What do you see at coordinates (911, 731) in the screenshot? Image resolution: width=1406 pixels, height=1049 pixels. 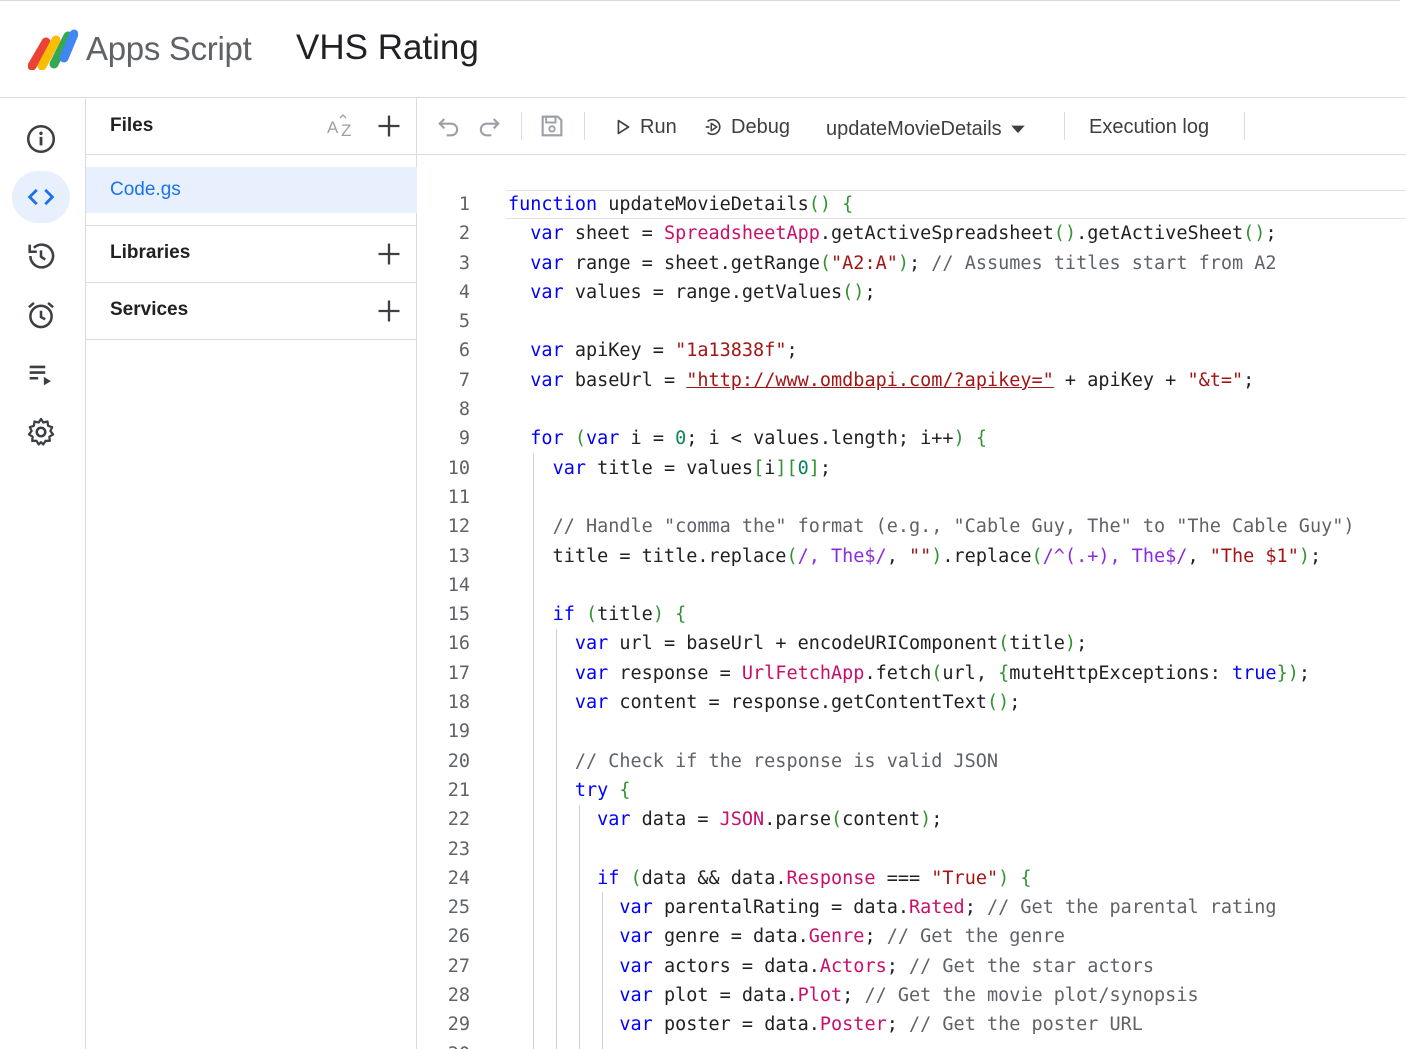 I see `code-line: 19` at bounding box center [911, 731].